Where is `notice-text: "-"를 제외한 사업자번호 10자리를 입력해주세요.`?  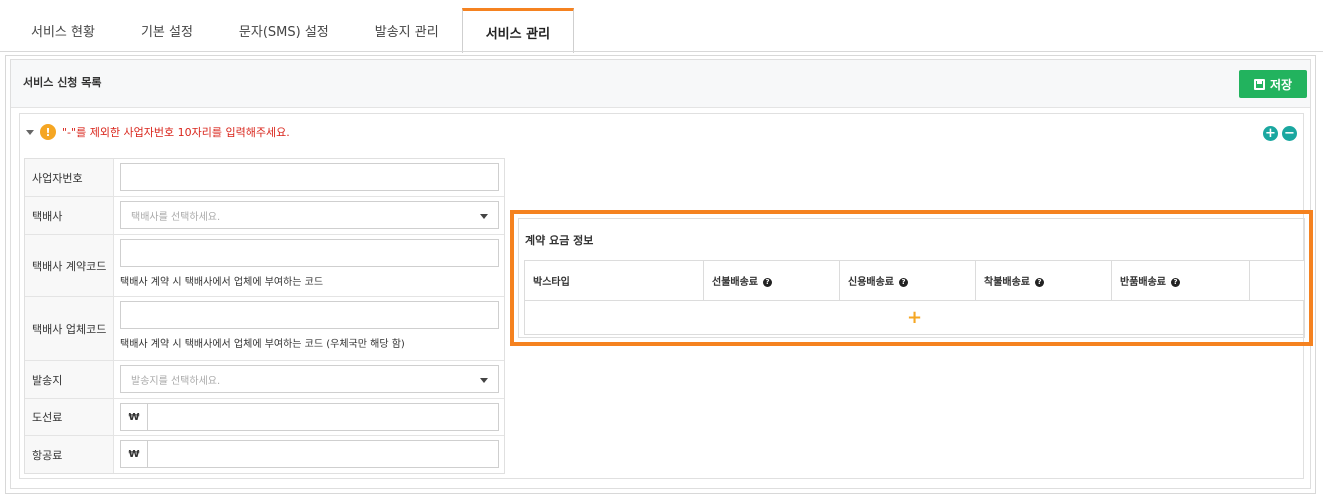 notice-text: "-"를 제외한 사업자번호 10자리를 입력해주세요. is located at coordinates (176, 132).